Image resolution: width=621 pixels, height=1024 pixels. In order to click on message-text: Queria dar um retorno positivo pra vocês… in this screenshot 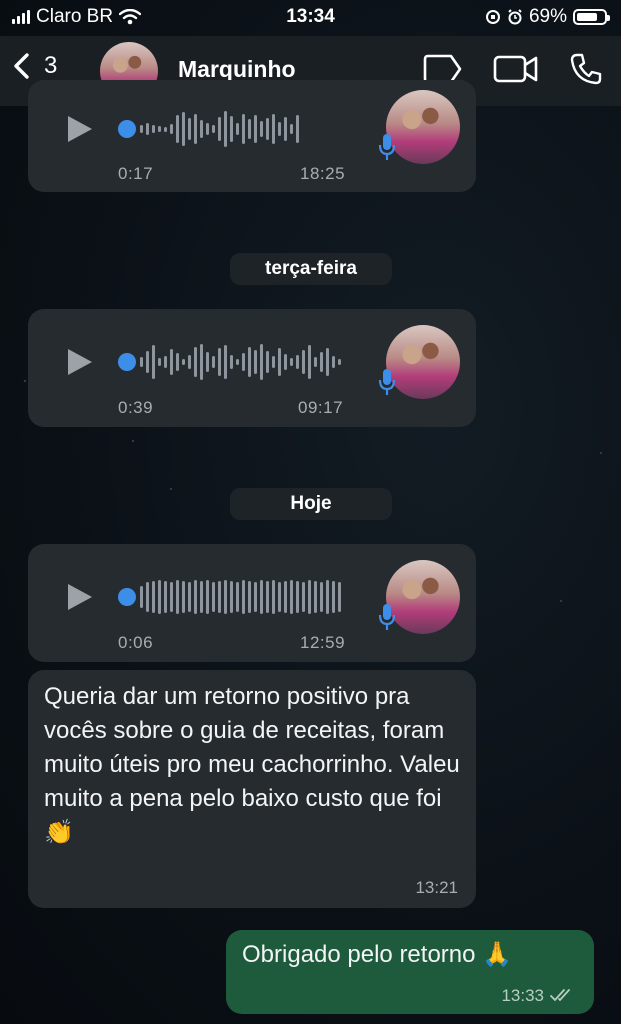, I will do `click(252, 764)`.